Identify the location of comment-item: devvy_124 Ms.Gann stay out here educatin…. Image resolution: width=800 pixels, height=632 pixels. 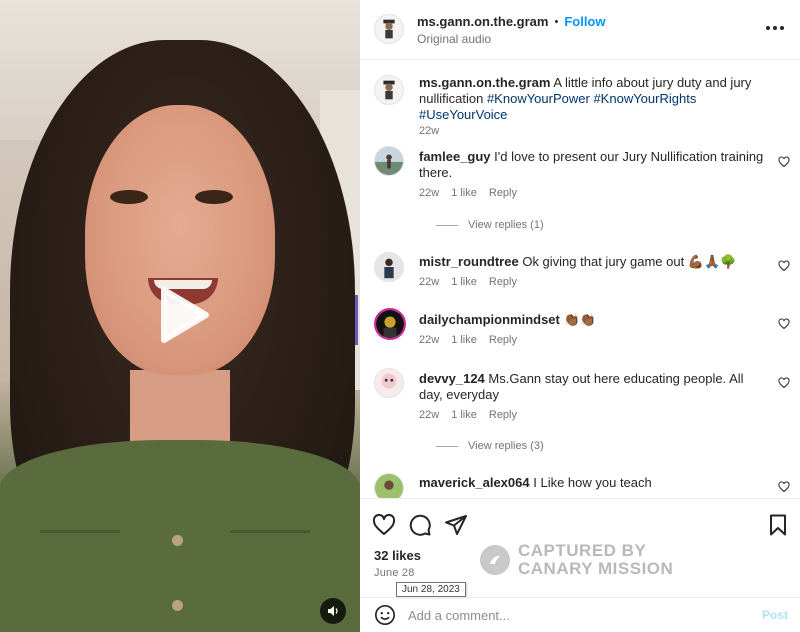
(584, 417).